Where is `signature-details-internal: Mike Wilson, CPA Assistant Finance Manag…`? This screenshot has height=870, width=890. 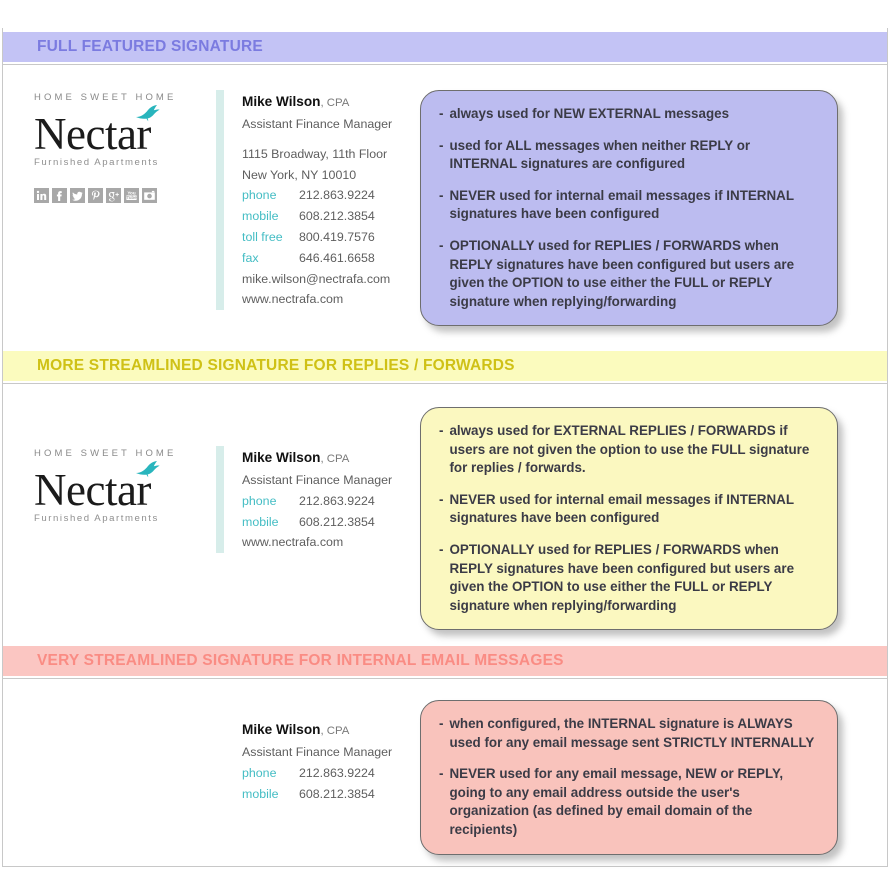
signature-details-internal: Mike Wilson, CPA Assistant Finance Manag… is located at coordinates (317, 761).